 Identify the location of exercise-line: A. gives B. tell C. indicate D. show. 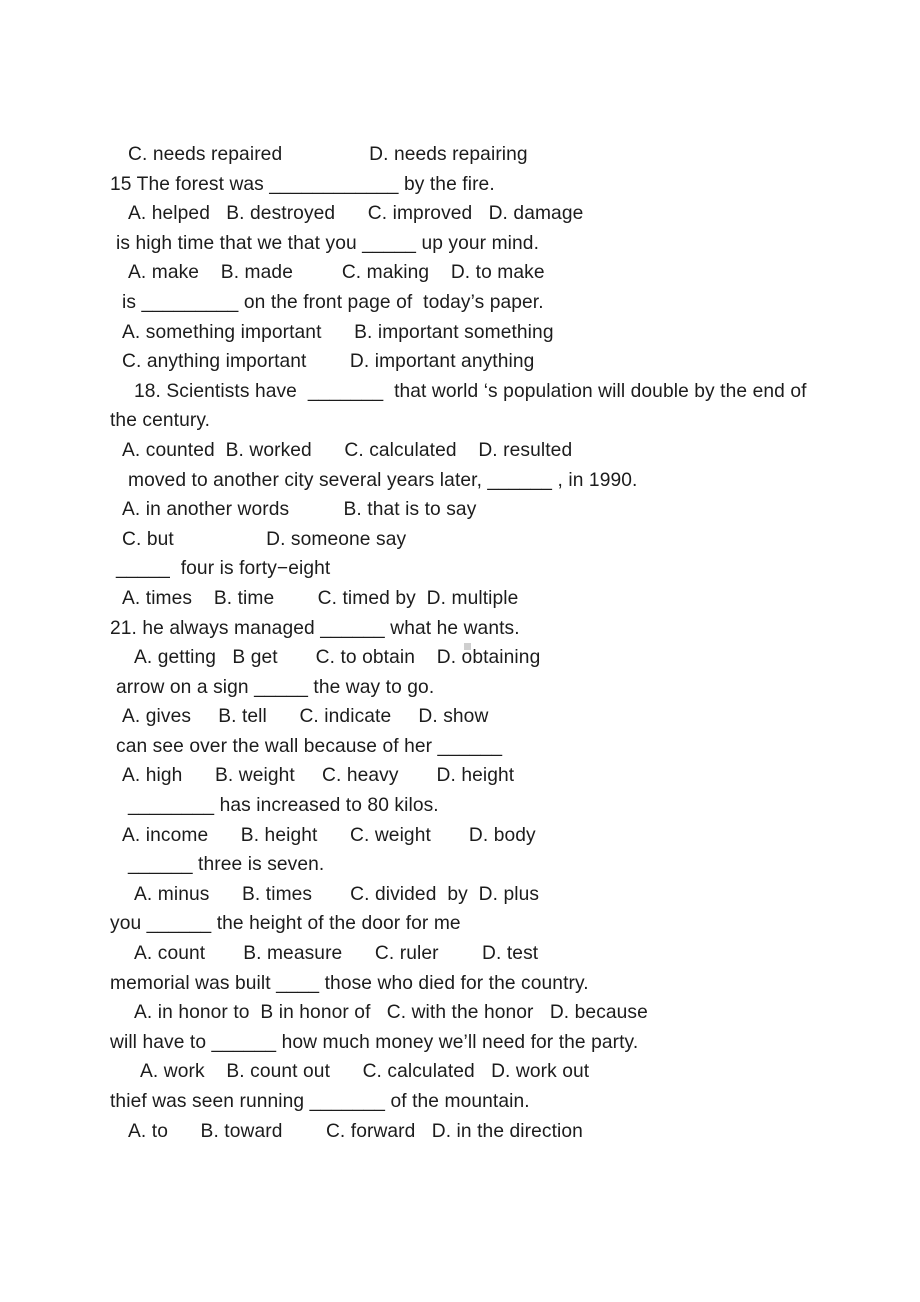
(305, 717).